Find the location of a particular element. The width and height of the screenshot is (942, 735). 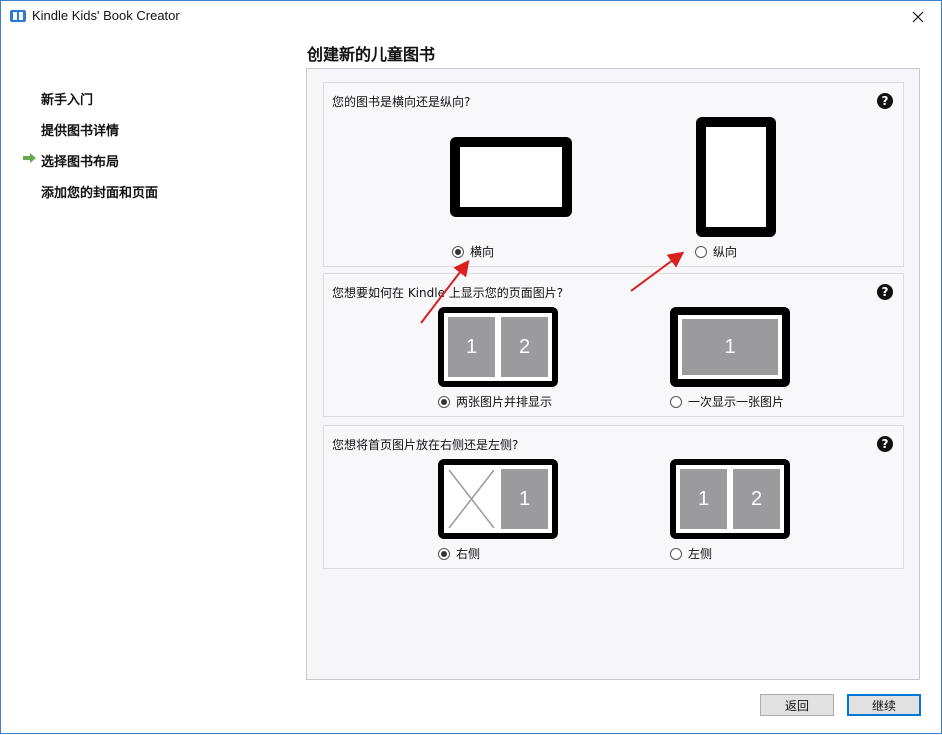

nav-item-book-layout: 选择图书布局 is located at coordinates (80, 160).